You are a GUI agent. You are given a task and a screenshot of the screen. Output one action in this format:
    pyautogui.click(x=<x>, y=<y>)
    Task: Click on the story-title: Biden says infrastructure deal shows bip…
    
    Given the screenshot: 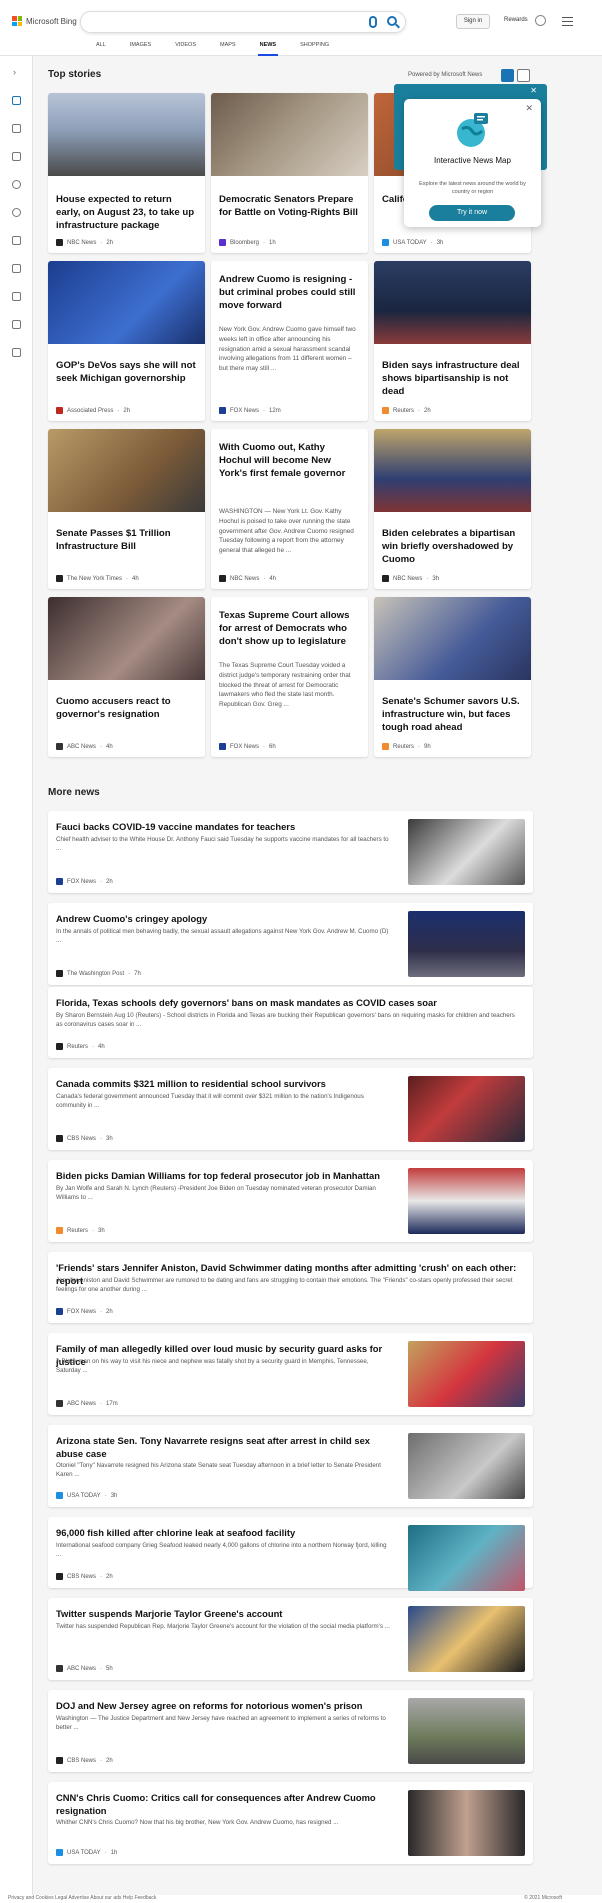 What is the action you would take?
    pyautogui.click(x=452, y=378)
    